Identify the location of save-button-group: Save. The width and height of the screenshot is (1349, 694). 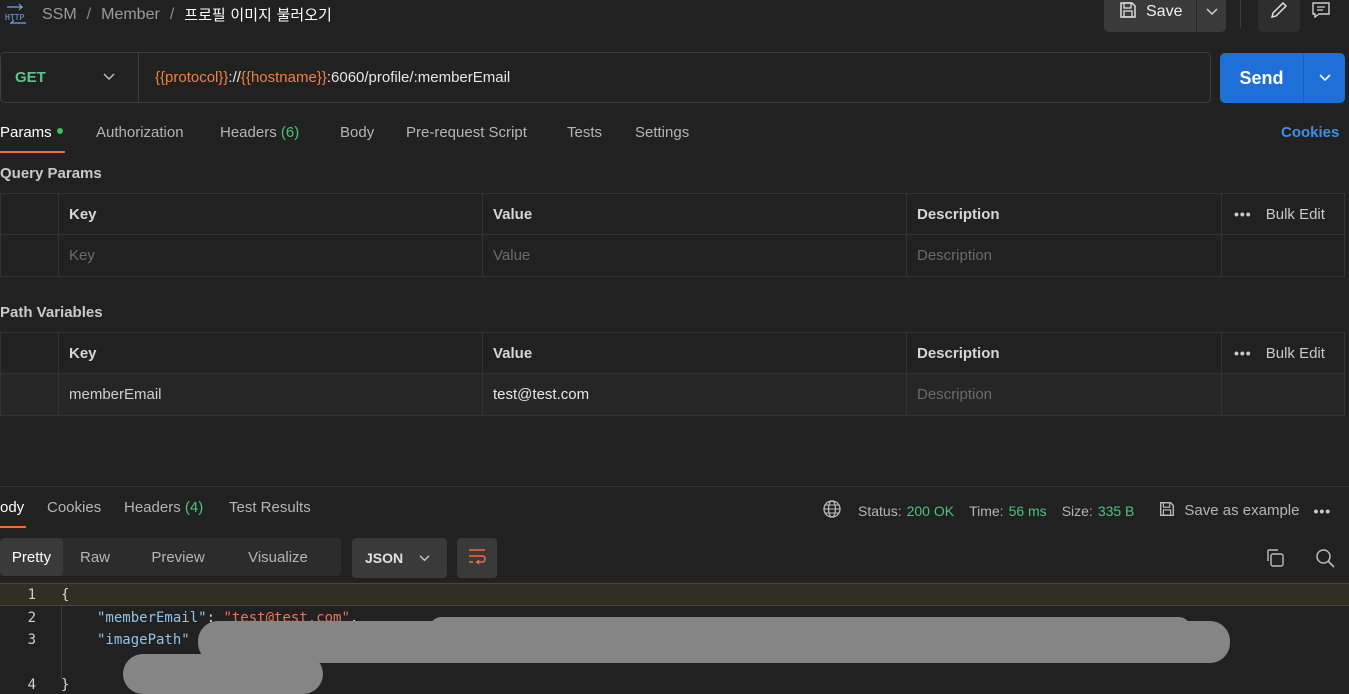
(1165, 16).